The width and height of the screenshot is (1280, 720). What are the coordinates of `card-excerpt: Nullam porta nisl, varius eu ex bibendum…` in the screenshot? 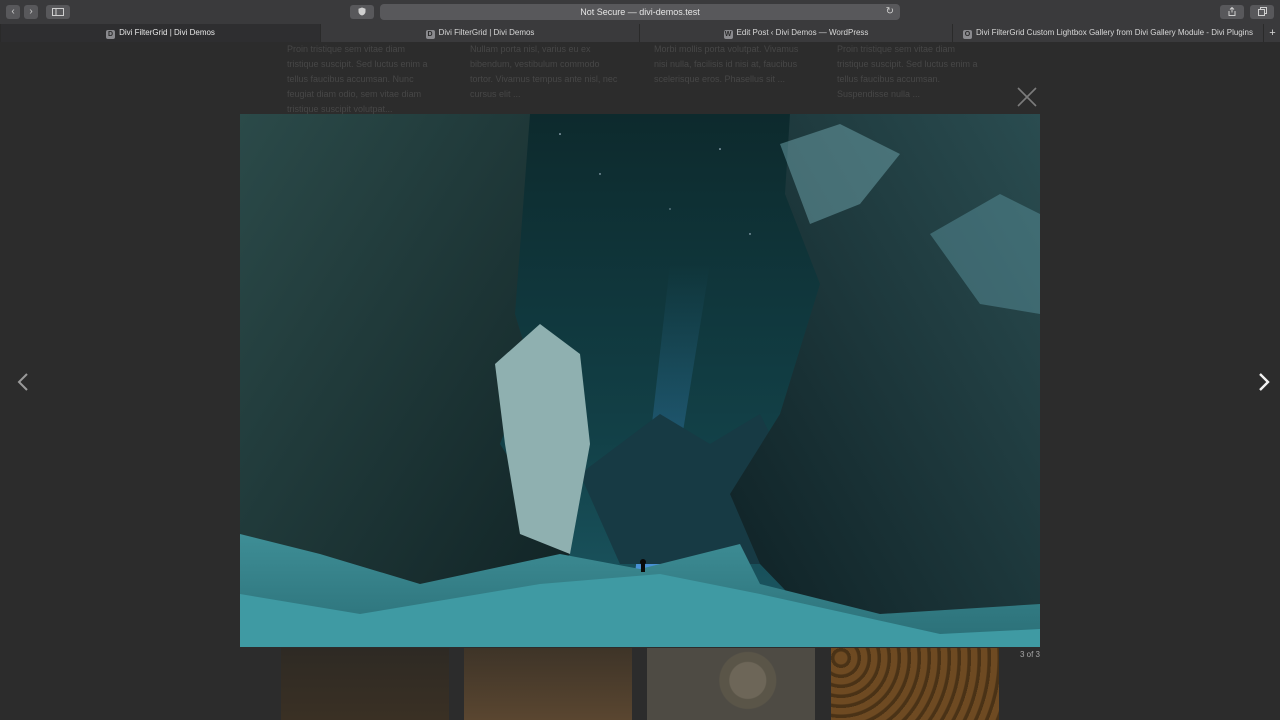 It's located at (544, 71).